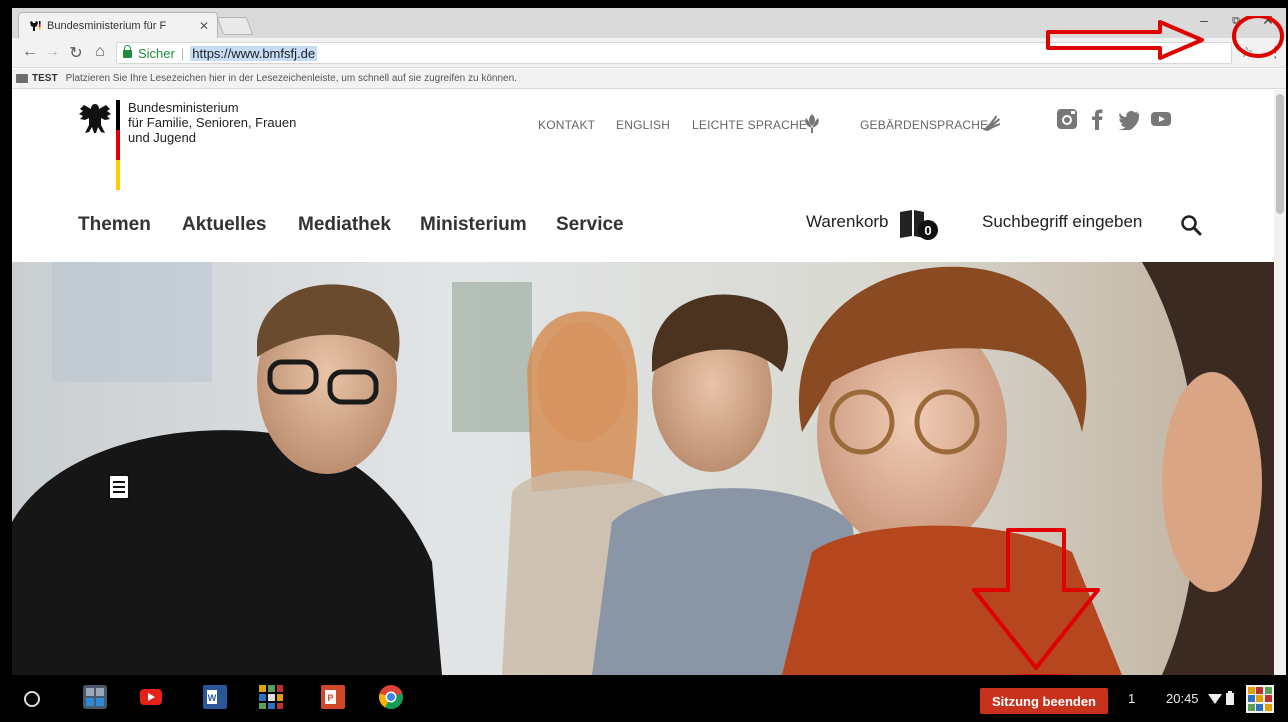 Image resolution: width=1288 pixels, height=722 pixels. What do you see at coordinates (590, 225) in the screenshot?
I see `nav-service: Service` at bounding box center [590, 225].